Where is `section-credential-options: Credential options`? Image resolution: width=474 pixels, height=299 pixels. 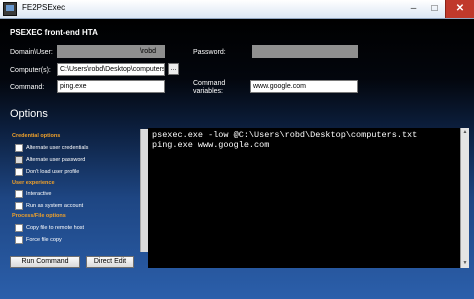
section-credential-options: Credential options is located at coordinates (36, 136).